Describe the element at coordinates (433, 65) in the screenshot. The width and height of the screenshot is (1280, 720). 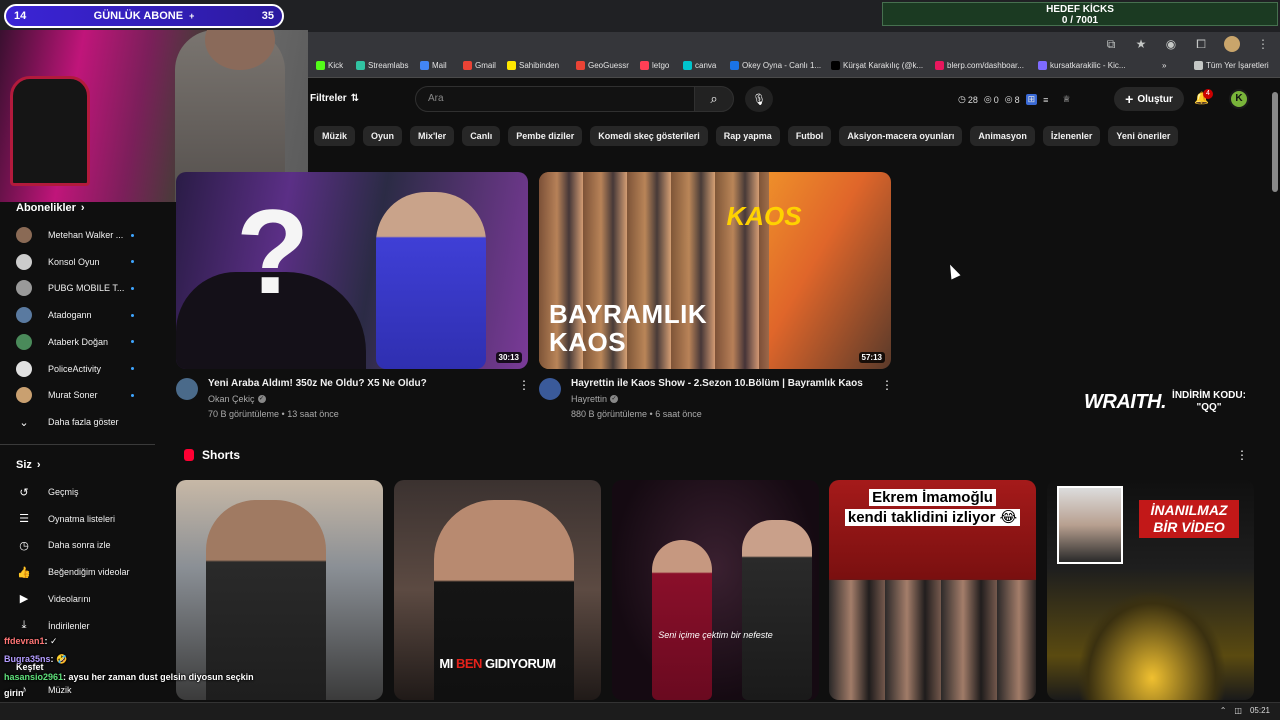
I see `bookmark-item: Mail` at that location.